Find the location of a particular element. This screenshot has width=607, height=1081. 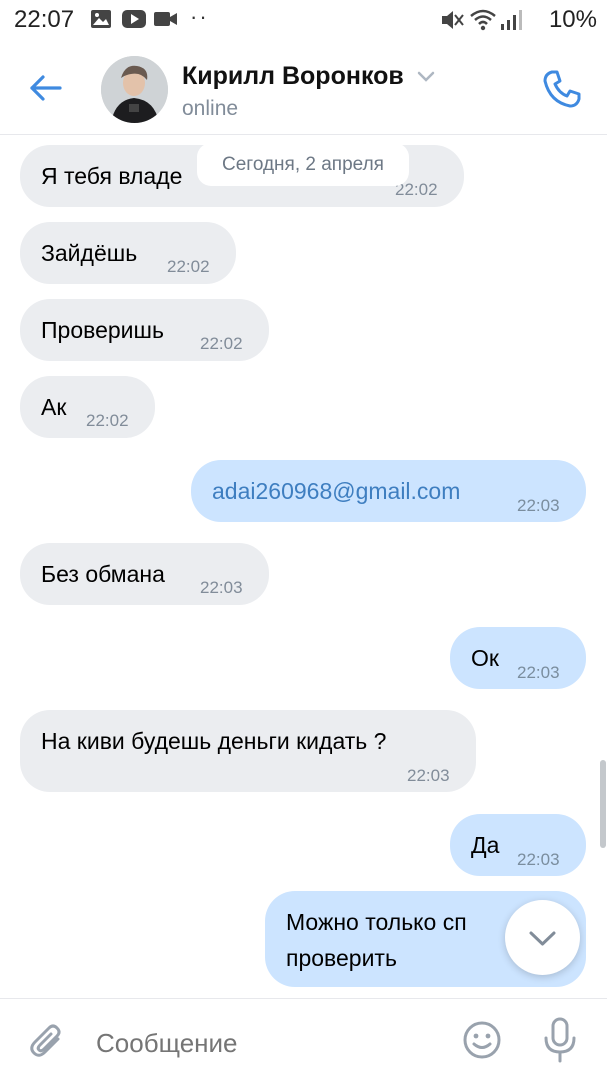

incoming-message: Зайдёшь 22:02 is located at coordinates (128, 253).